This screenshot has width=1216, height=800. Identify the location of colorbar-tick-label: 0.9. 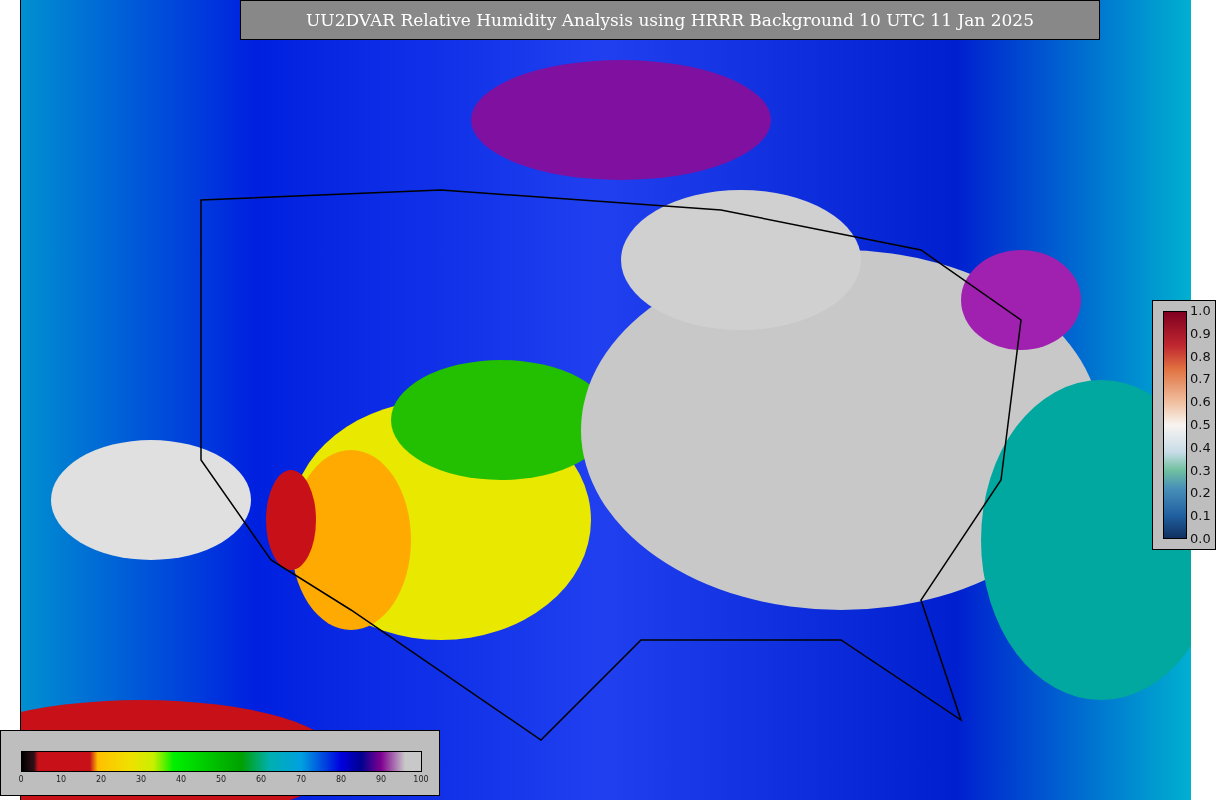
(1200, 333).